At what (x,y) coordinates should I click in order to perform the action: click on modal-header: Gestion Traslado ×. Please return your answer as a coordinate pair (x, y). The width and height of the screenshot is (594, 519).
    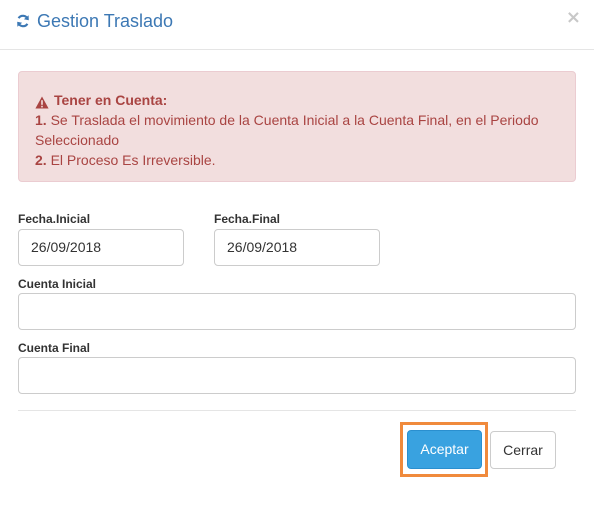
    Looking at the image, I should click on (297, 25).